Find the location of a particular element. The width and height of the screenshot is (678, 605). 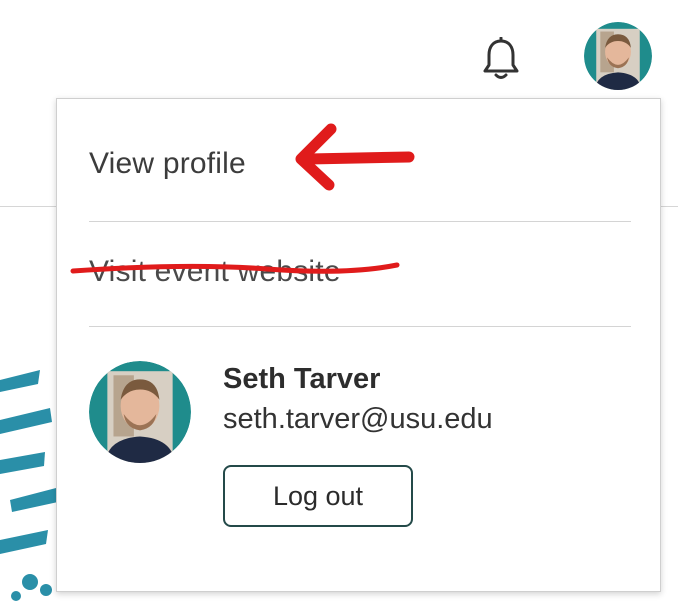

user-name: Seth Tarver is located at coordinates (302, 379).